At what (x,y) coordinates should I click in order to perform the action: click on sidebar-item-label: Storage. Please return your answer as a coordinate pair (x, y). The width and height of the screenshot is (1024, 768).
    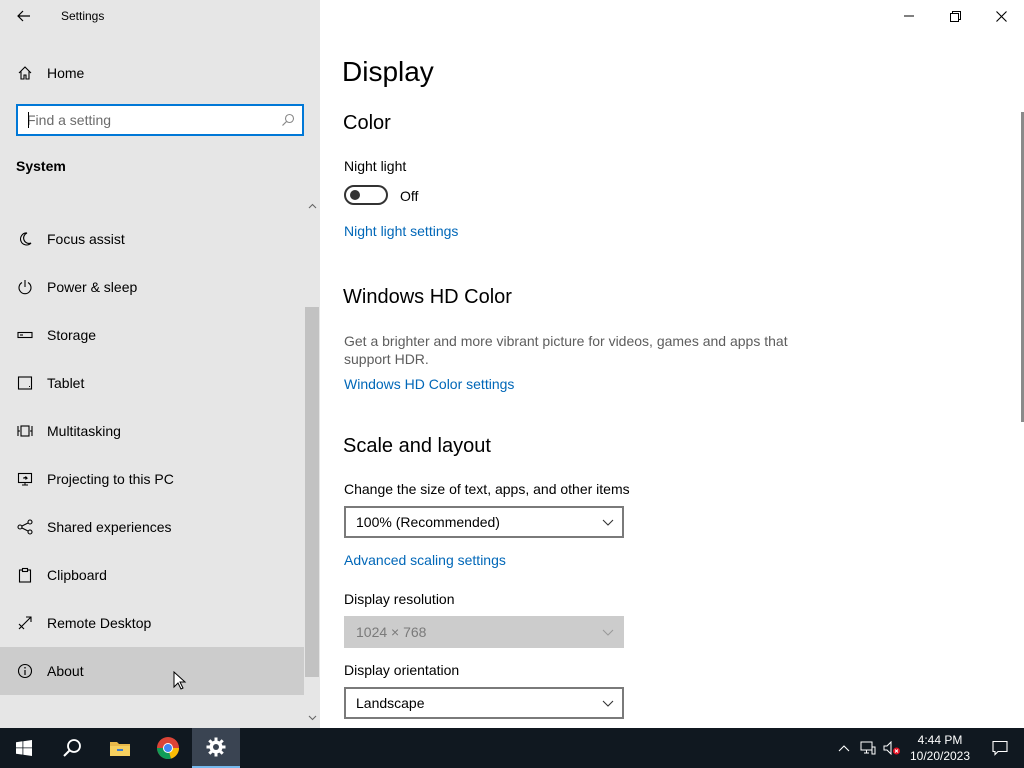
    Looking at the image, I should click on (72, 335).